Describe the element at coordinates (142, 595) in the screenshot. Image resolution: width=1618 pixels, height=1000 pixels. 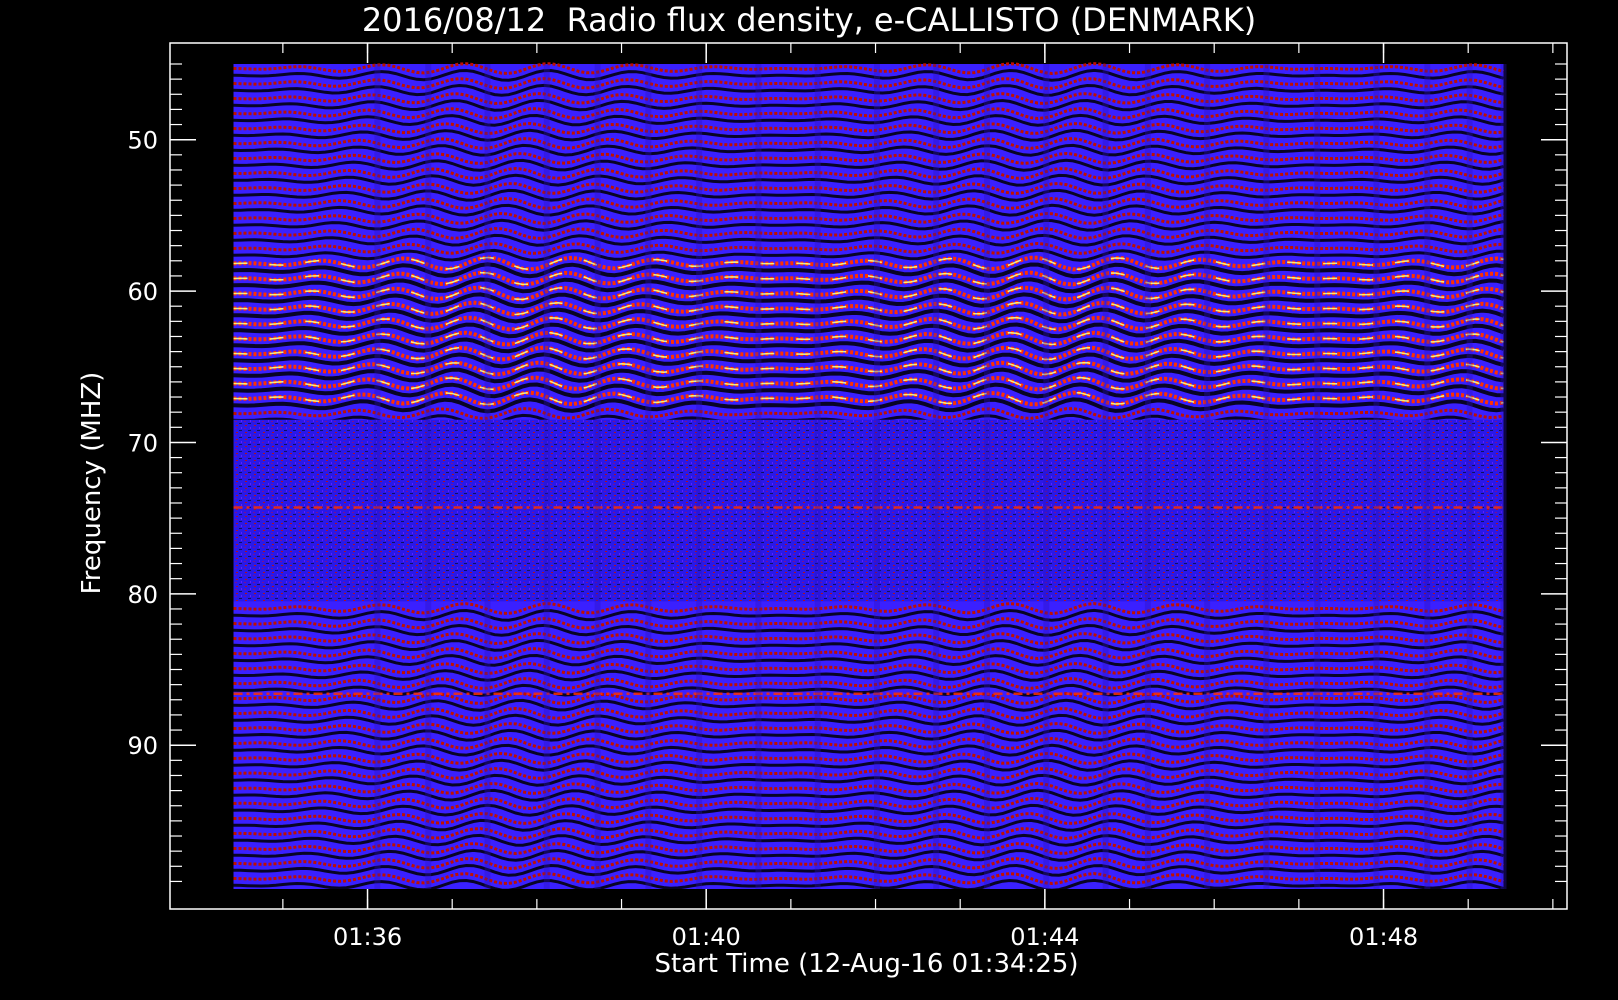
I see `y-tick-label: 80` at that location.